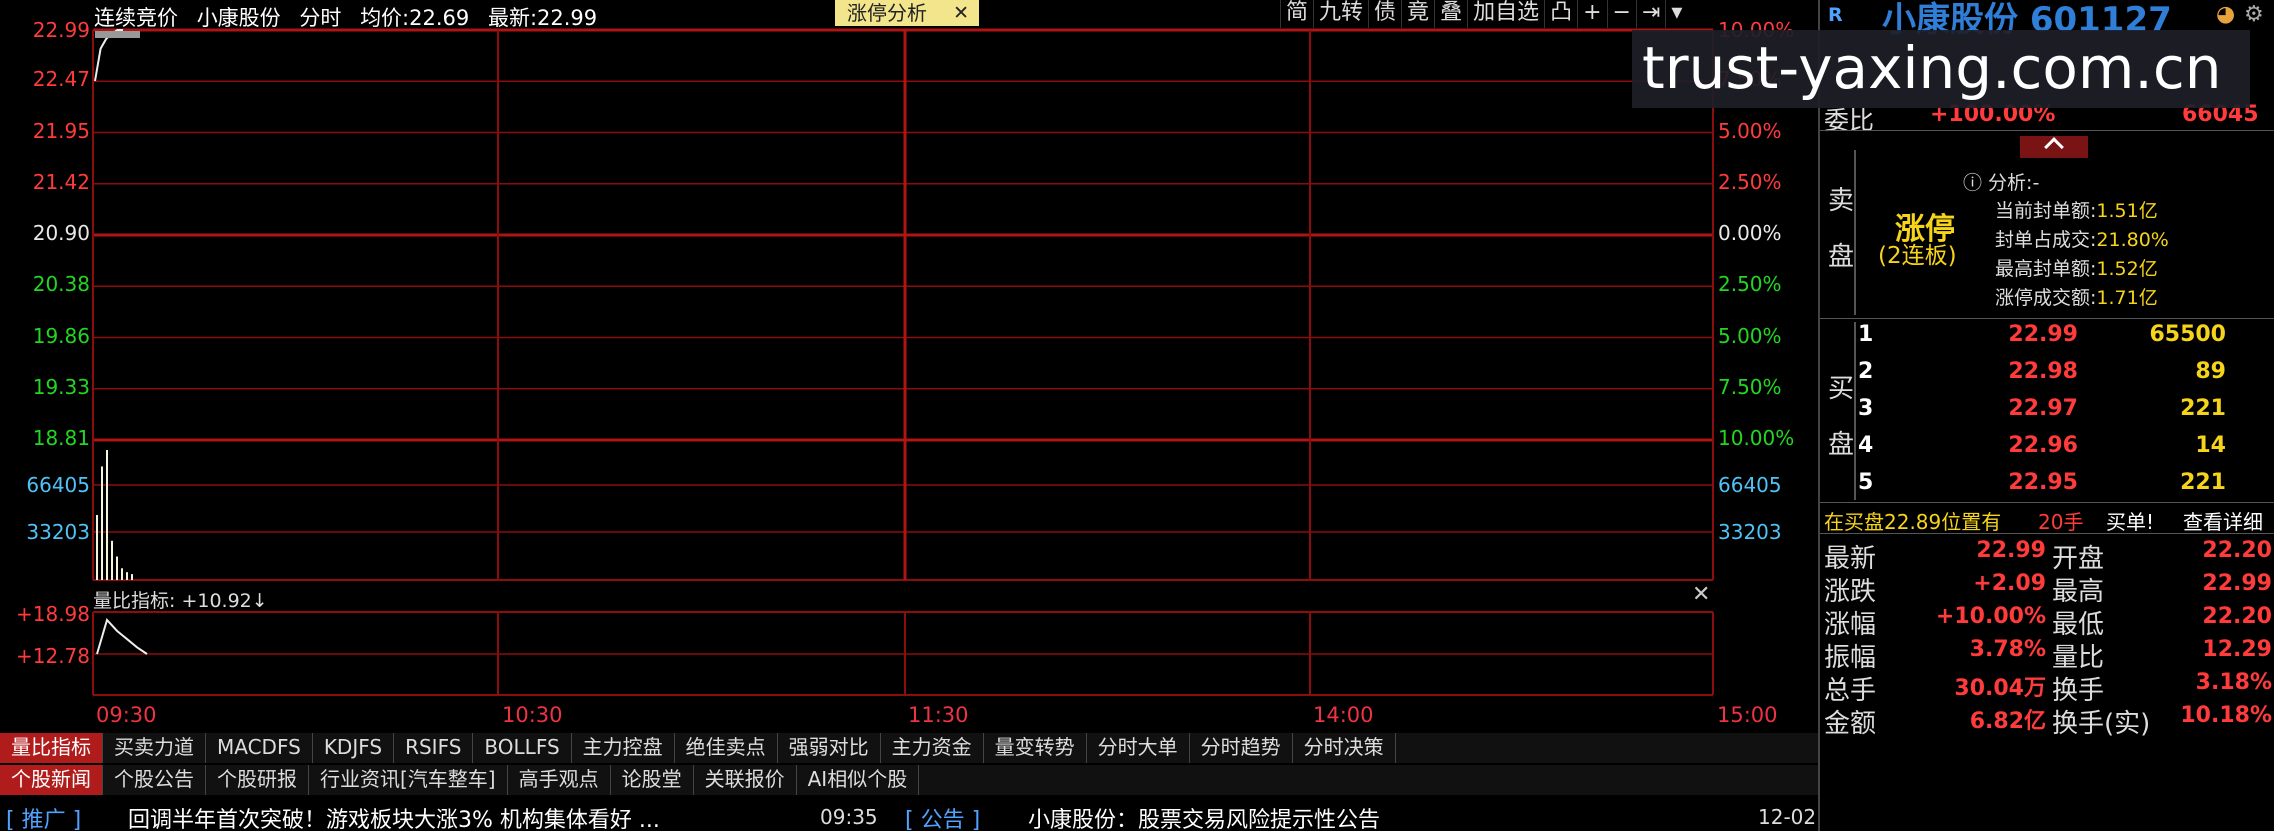  Describe the element at coordinates (44, 819) in the screenshot. I see `promo-tag: [ 推广 ]` at that location.